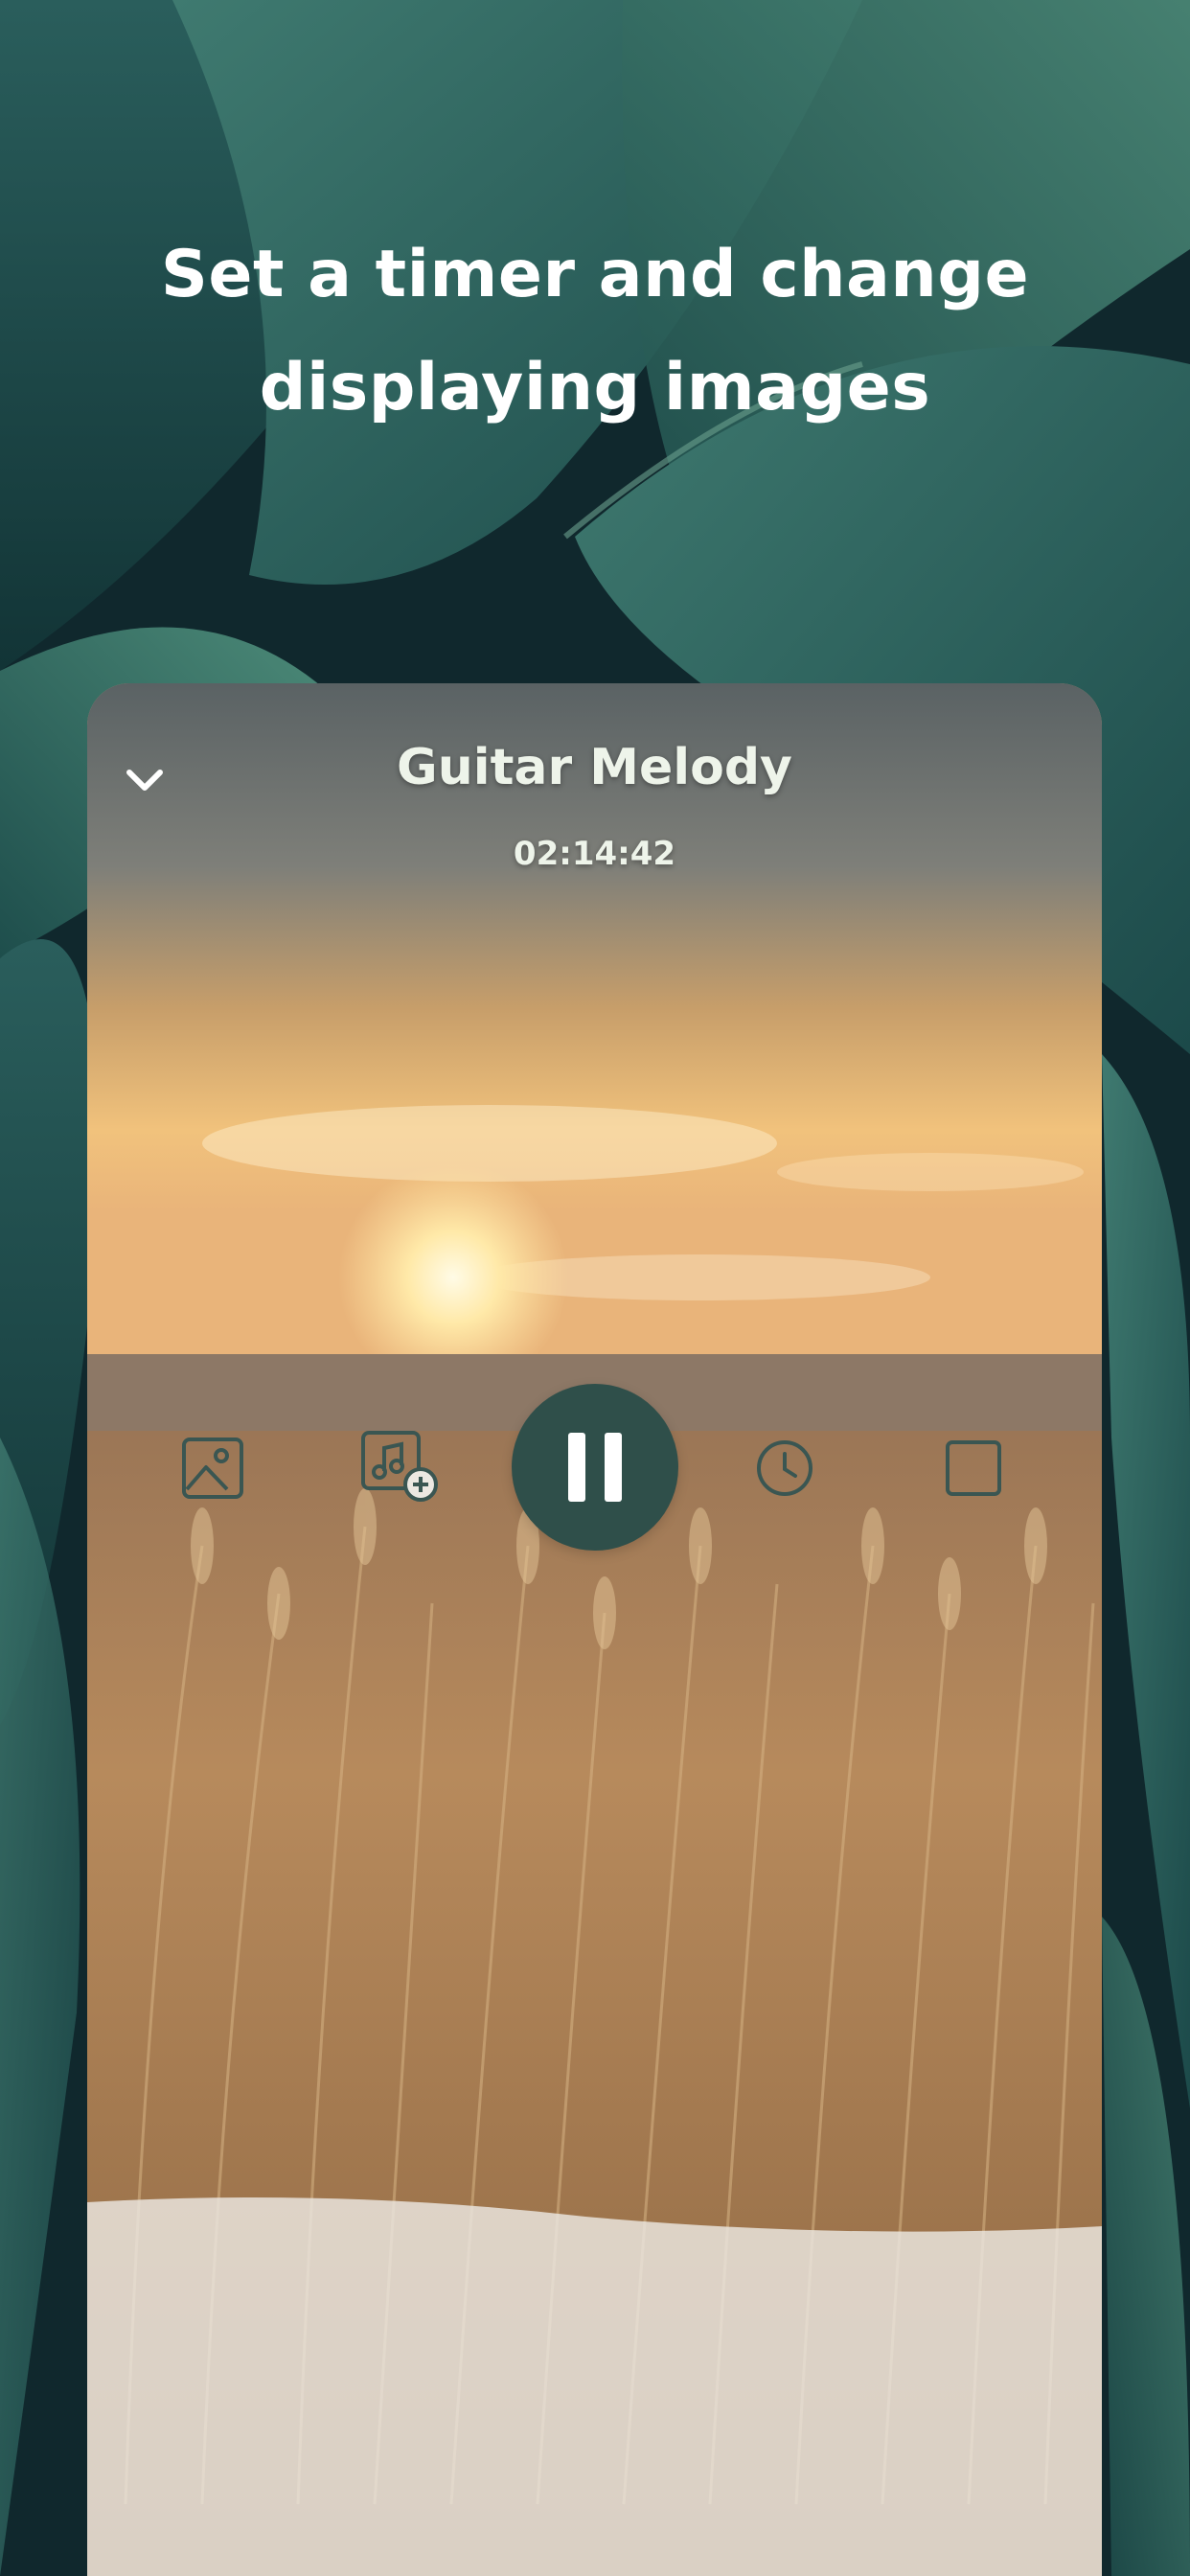 This screenshot has height=2576, width=1190. Describe the element at coordinates (594, 2384) in the screenshot. I see `controls-panel` at that location.